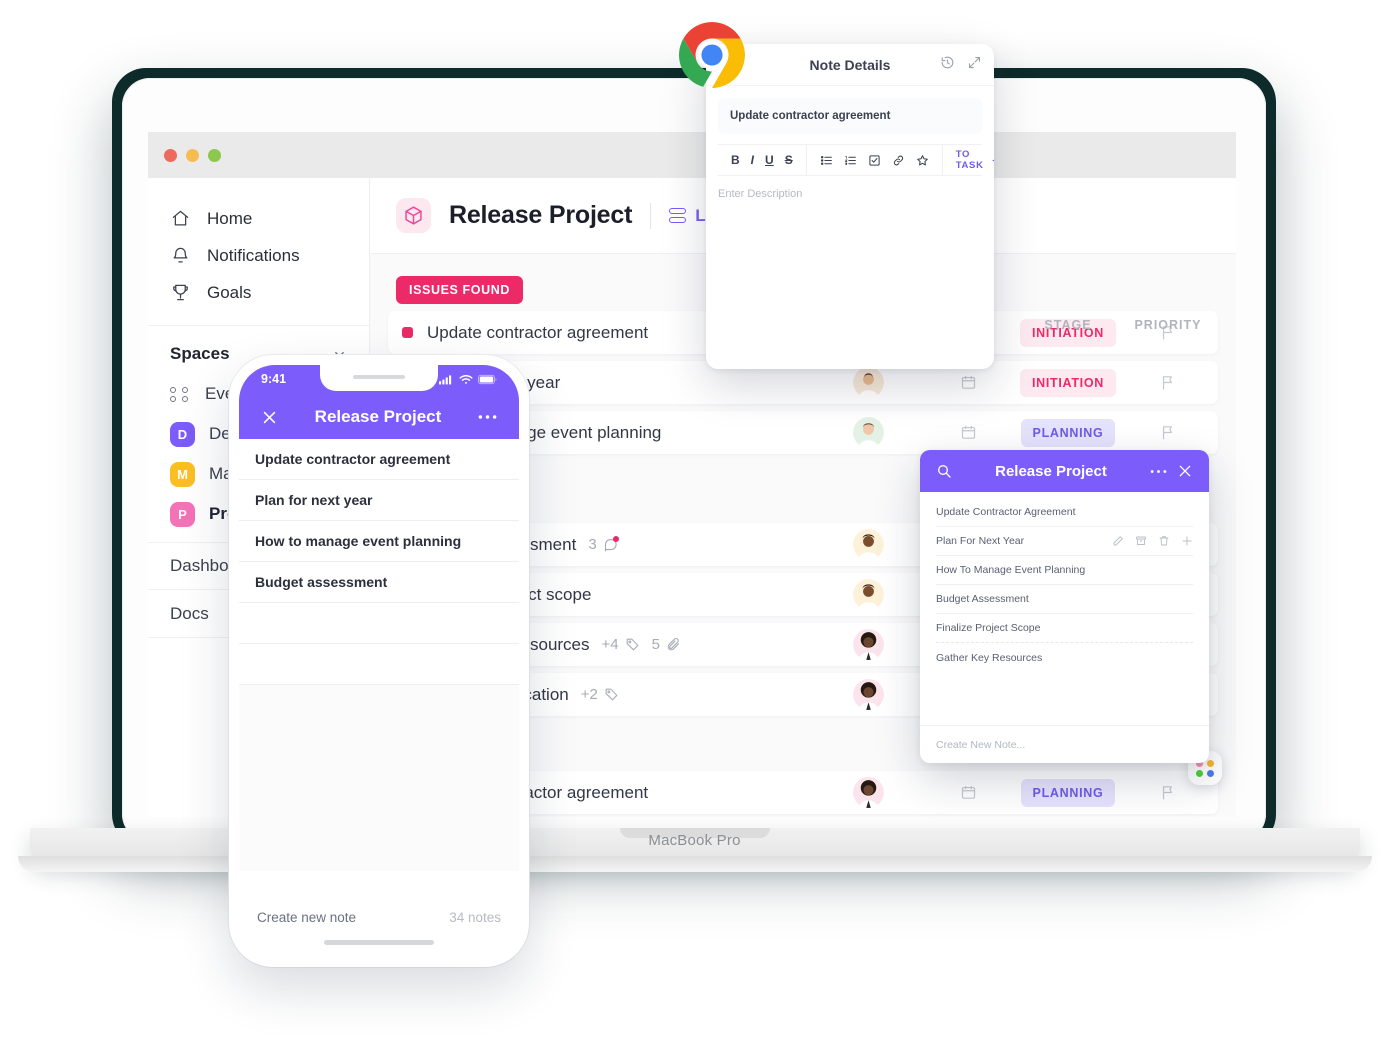 The image size is (1389, 1041). Describe the element at coordinates (413, 215) in the screenshot. I see `cube-icon` at that location.